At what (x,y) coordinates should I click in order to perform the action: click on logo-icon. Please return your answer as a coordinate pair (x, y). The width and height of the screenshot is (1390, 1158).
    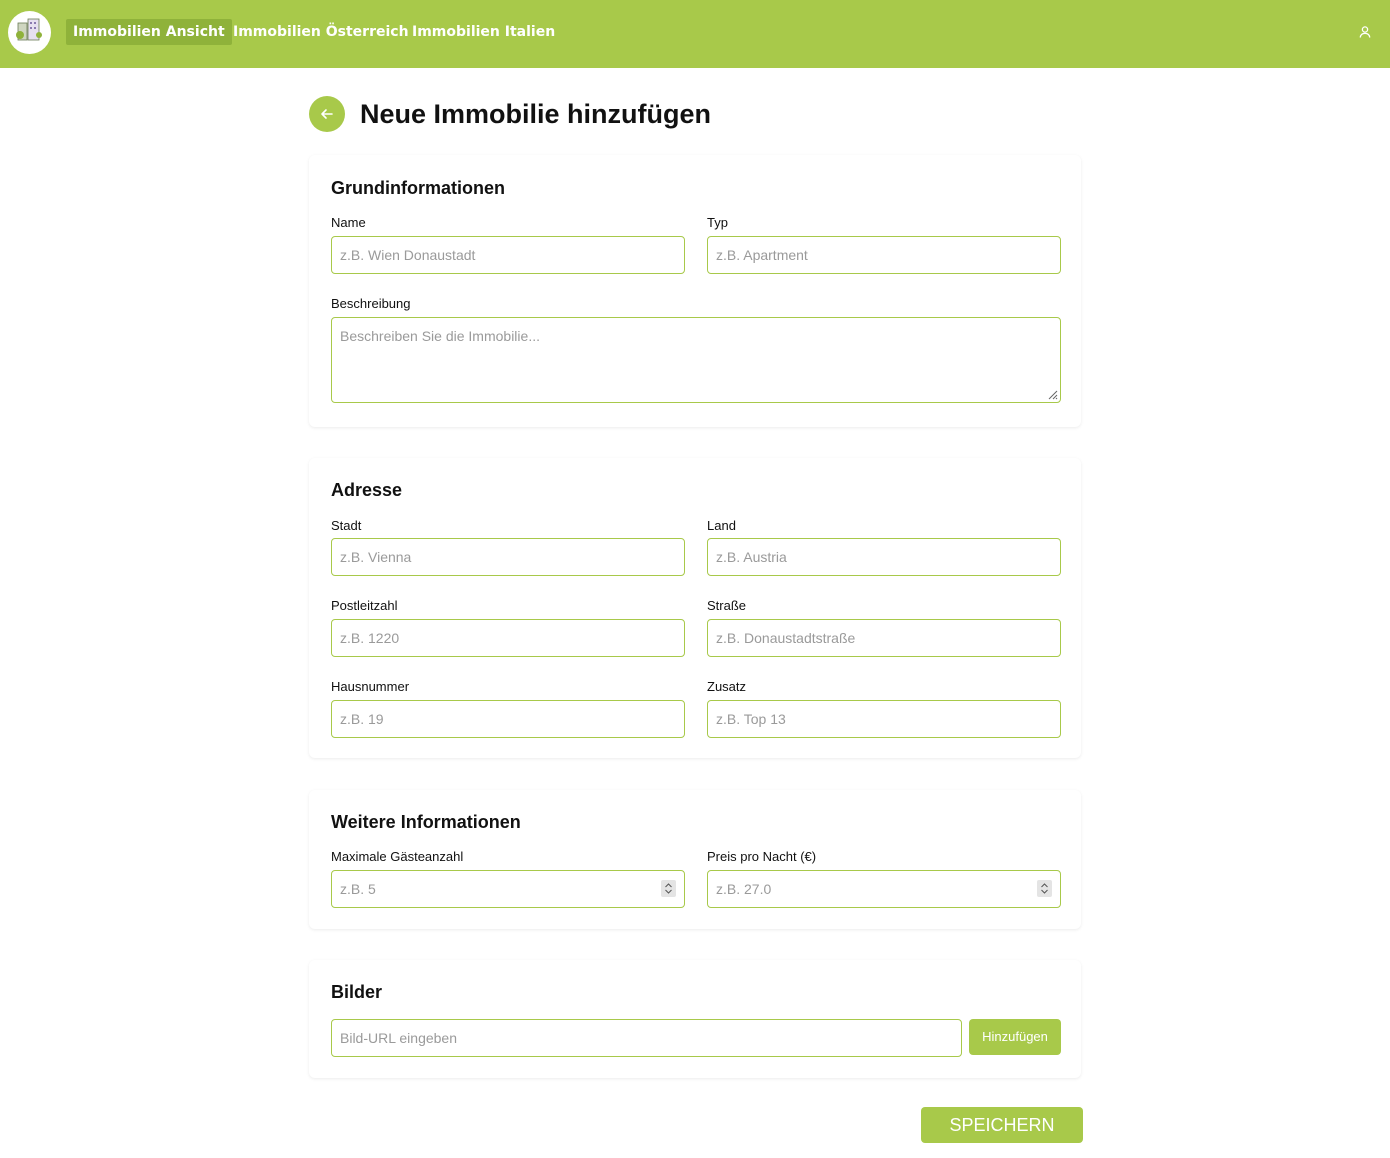
    Looking at the image, I should click on (29, 29).